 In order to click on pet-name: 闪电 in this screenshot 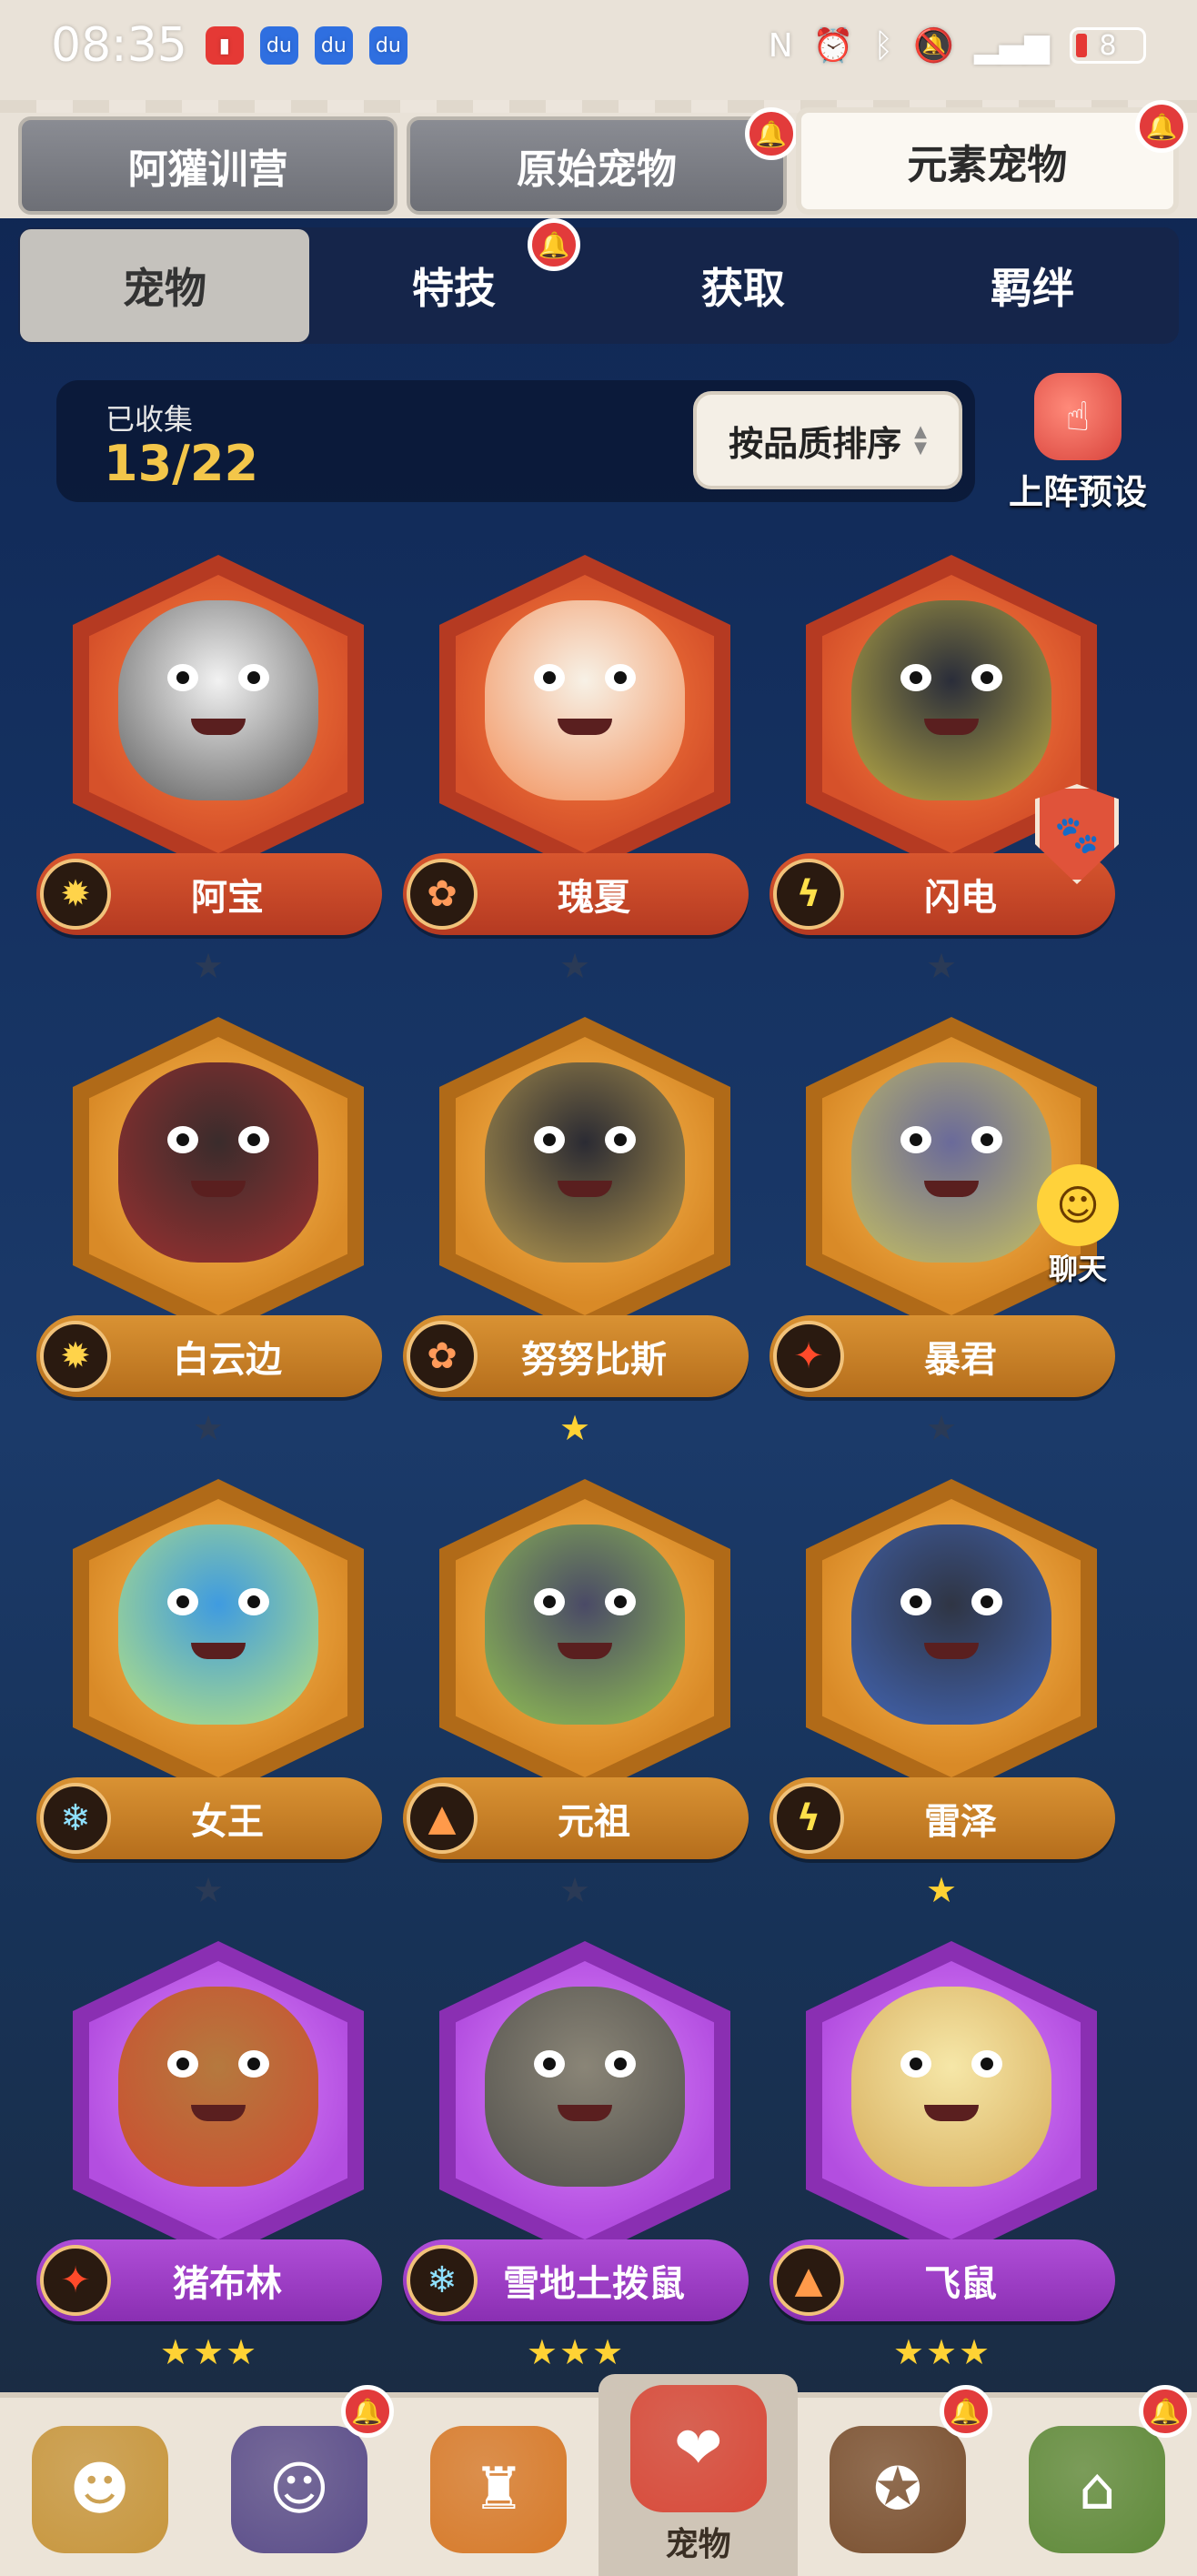, I will do `click(960, 898)`.